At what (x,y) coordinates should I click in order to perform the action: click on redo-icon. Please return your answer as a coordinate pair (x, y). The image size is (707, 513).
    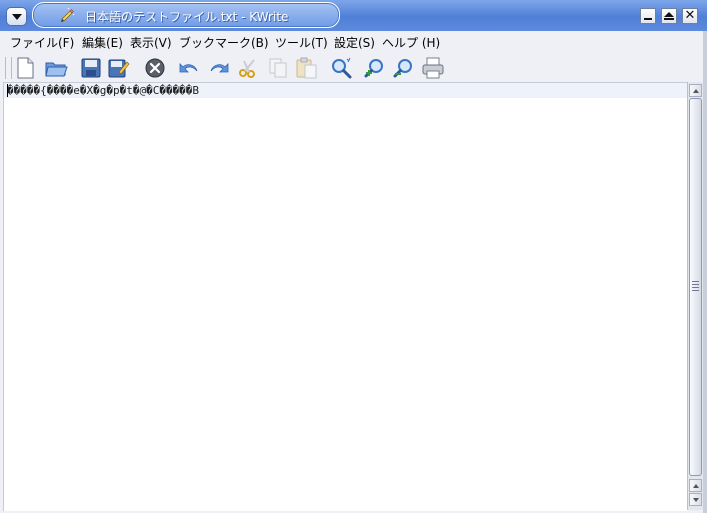
    Looking at the image, I should click on (219, 68).